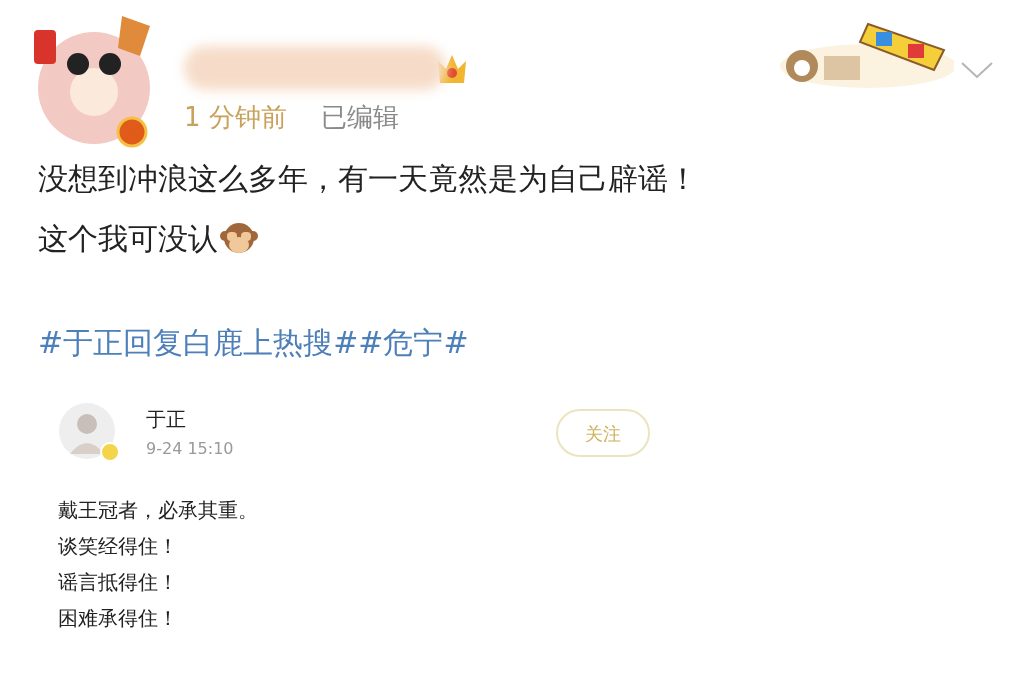 This screenshot has height=692, width=1024. Describe the element at coordinates (158, 510) in the screenshot. I see `post-text: 戴王冠者，必承其重。` at that location.